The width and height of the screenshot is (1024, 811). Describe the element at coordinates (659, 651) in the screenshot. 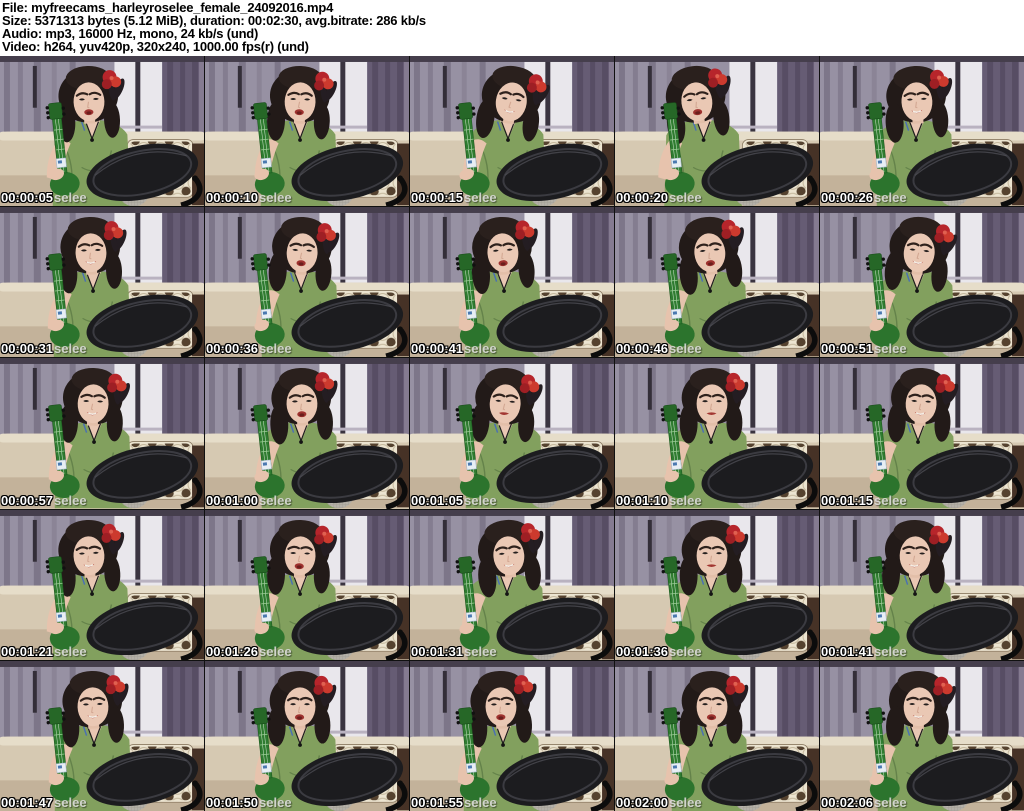

I see `timestamp-overlay: 00:01:36selee` at that location.